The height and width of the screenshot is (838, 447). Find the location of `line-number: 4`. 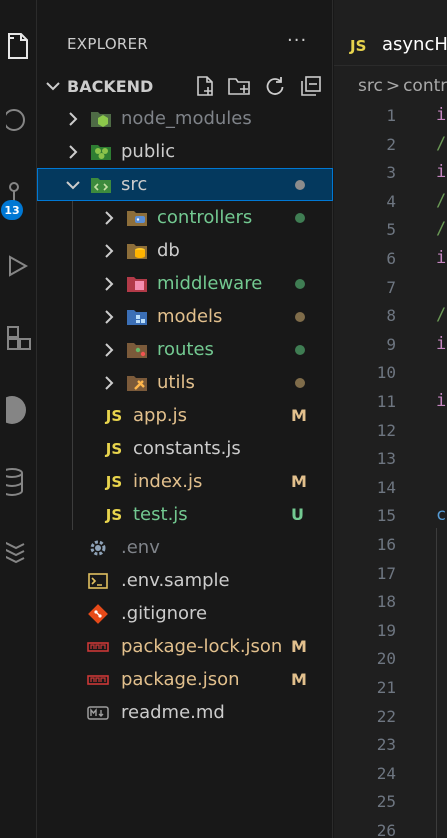

line-number: 4 is located at coordinates (391, 201).